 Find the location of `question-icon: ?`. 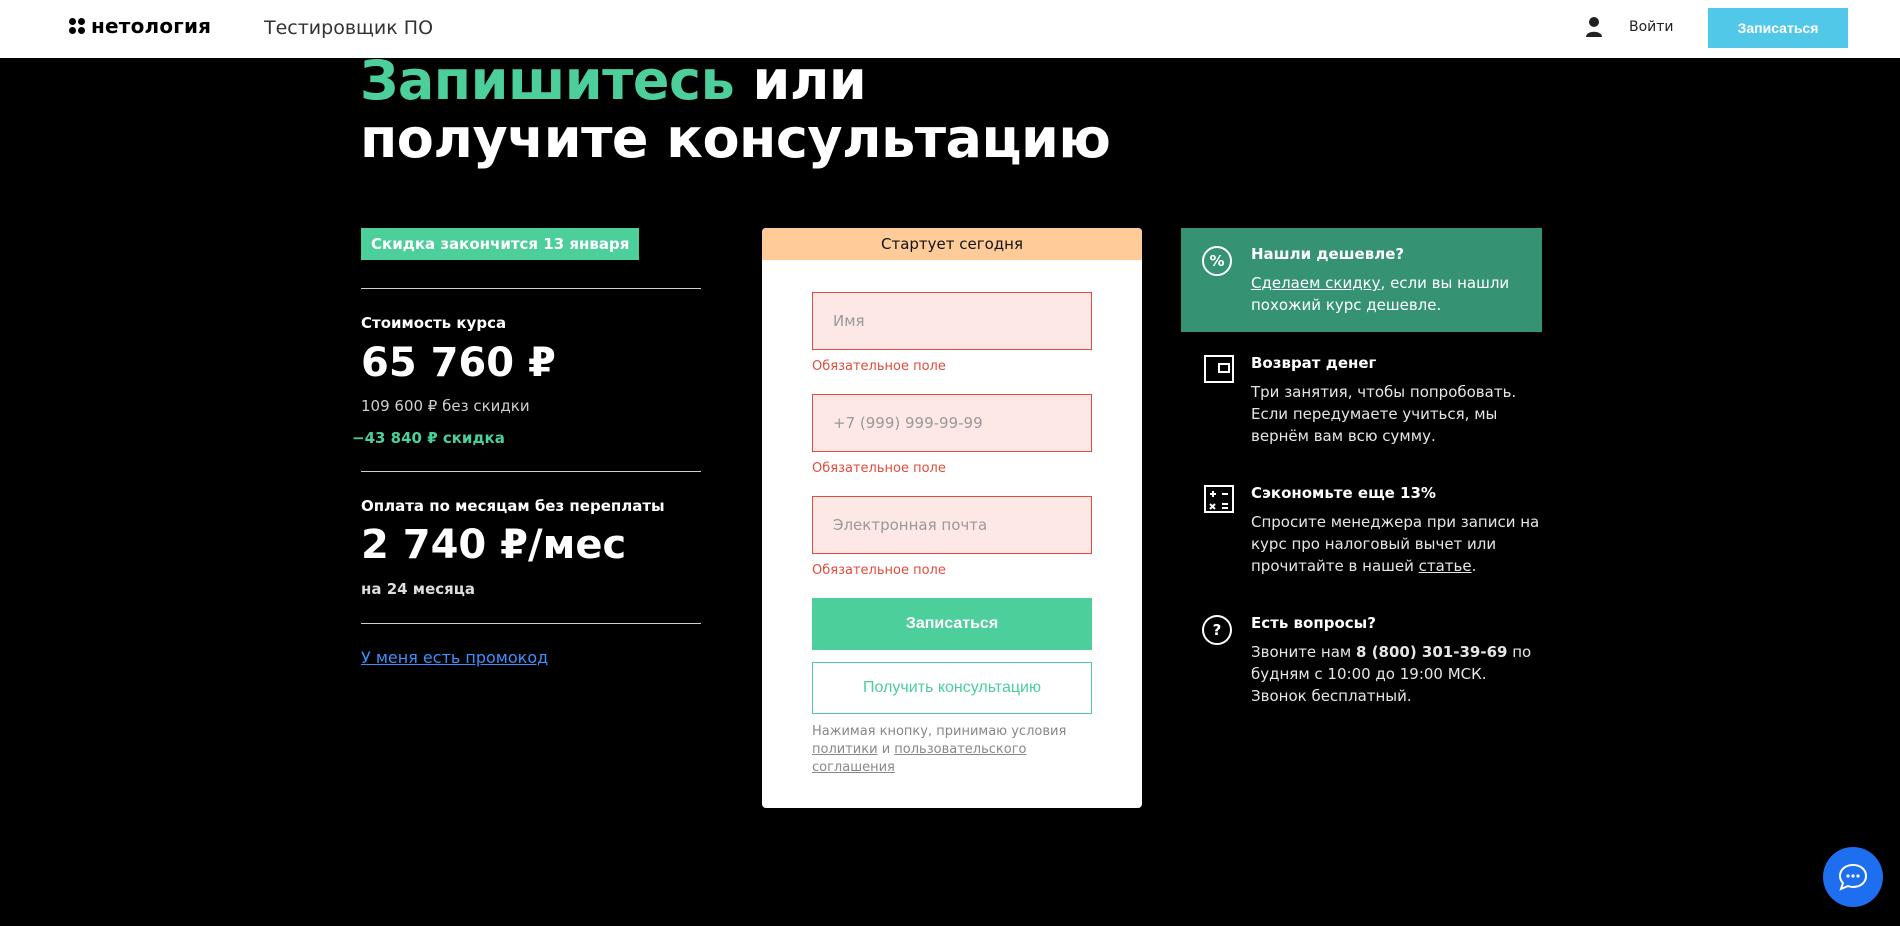

question-icon: ? is located at coordinates (1217, 630).